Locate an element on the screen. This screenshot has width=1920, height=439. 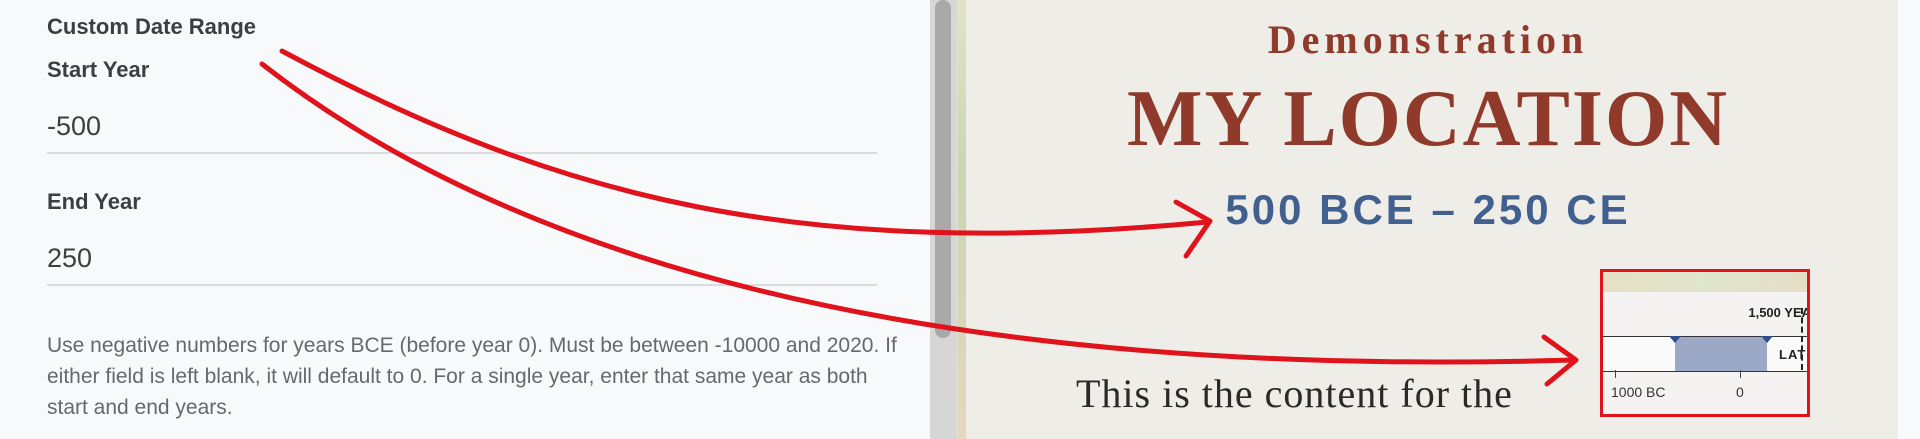
timeline-selected-range is located at coordinates (1721, 354).